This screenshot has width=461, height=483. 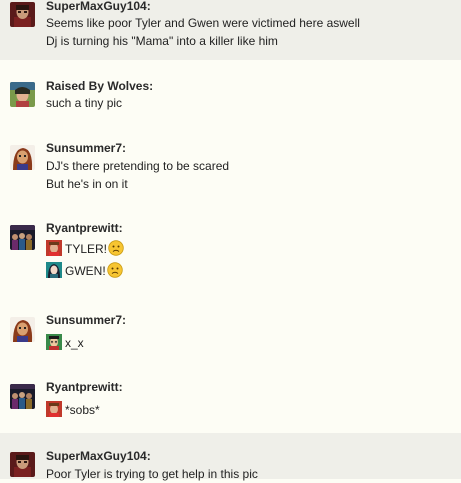 I want to click on comment-text: But he's in on it, so click(x=87, y=183).